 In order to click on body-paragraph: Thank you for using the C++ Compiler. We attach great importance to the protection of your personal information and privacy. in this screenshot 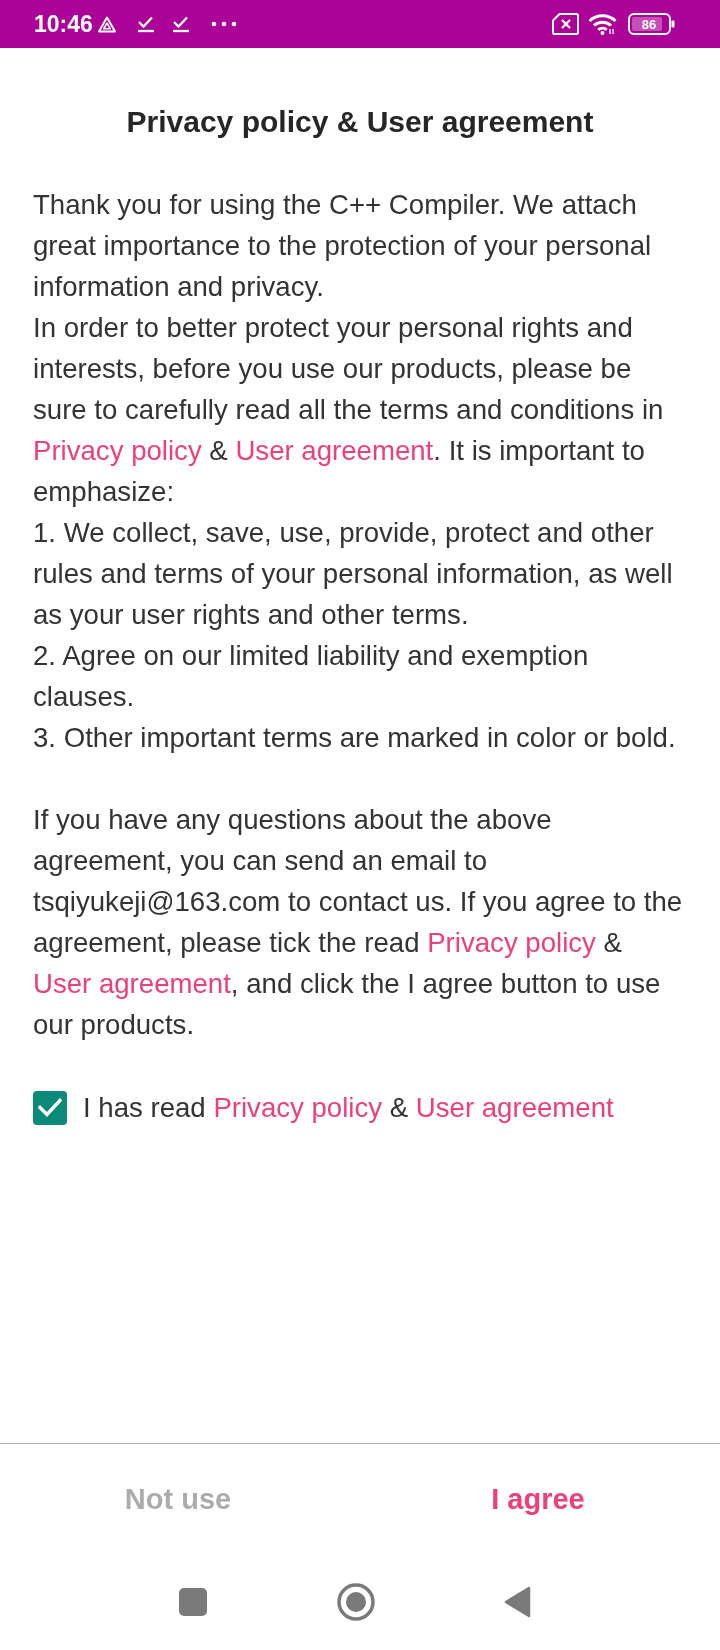, I will do `click(343, 246)`.